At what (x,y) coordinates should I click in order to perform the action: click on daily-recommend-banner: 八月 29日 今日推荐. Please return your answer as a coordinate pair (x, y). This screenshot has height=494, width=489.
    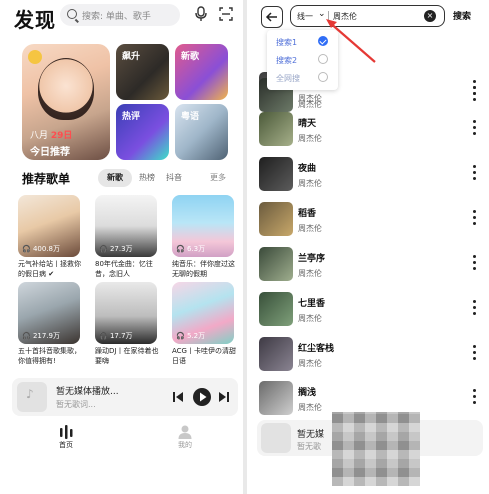
    Looking at the image, I should click on (66, 102).